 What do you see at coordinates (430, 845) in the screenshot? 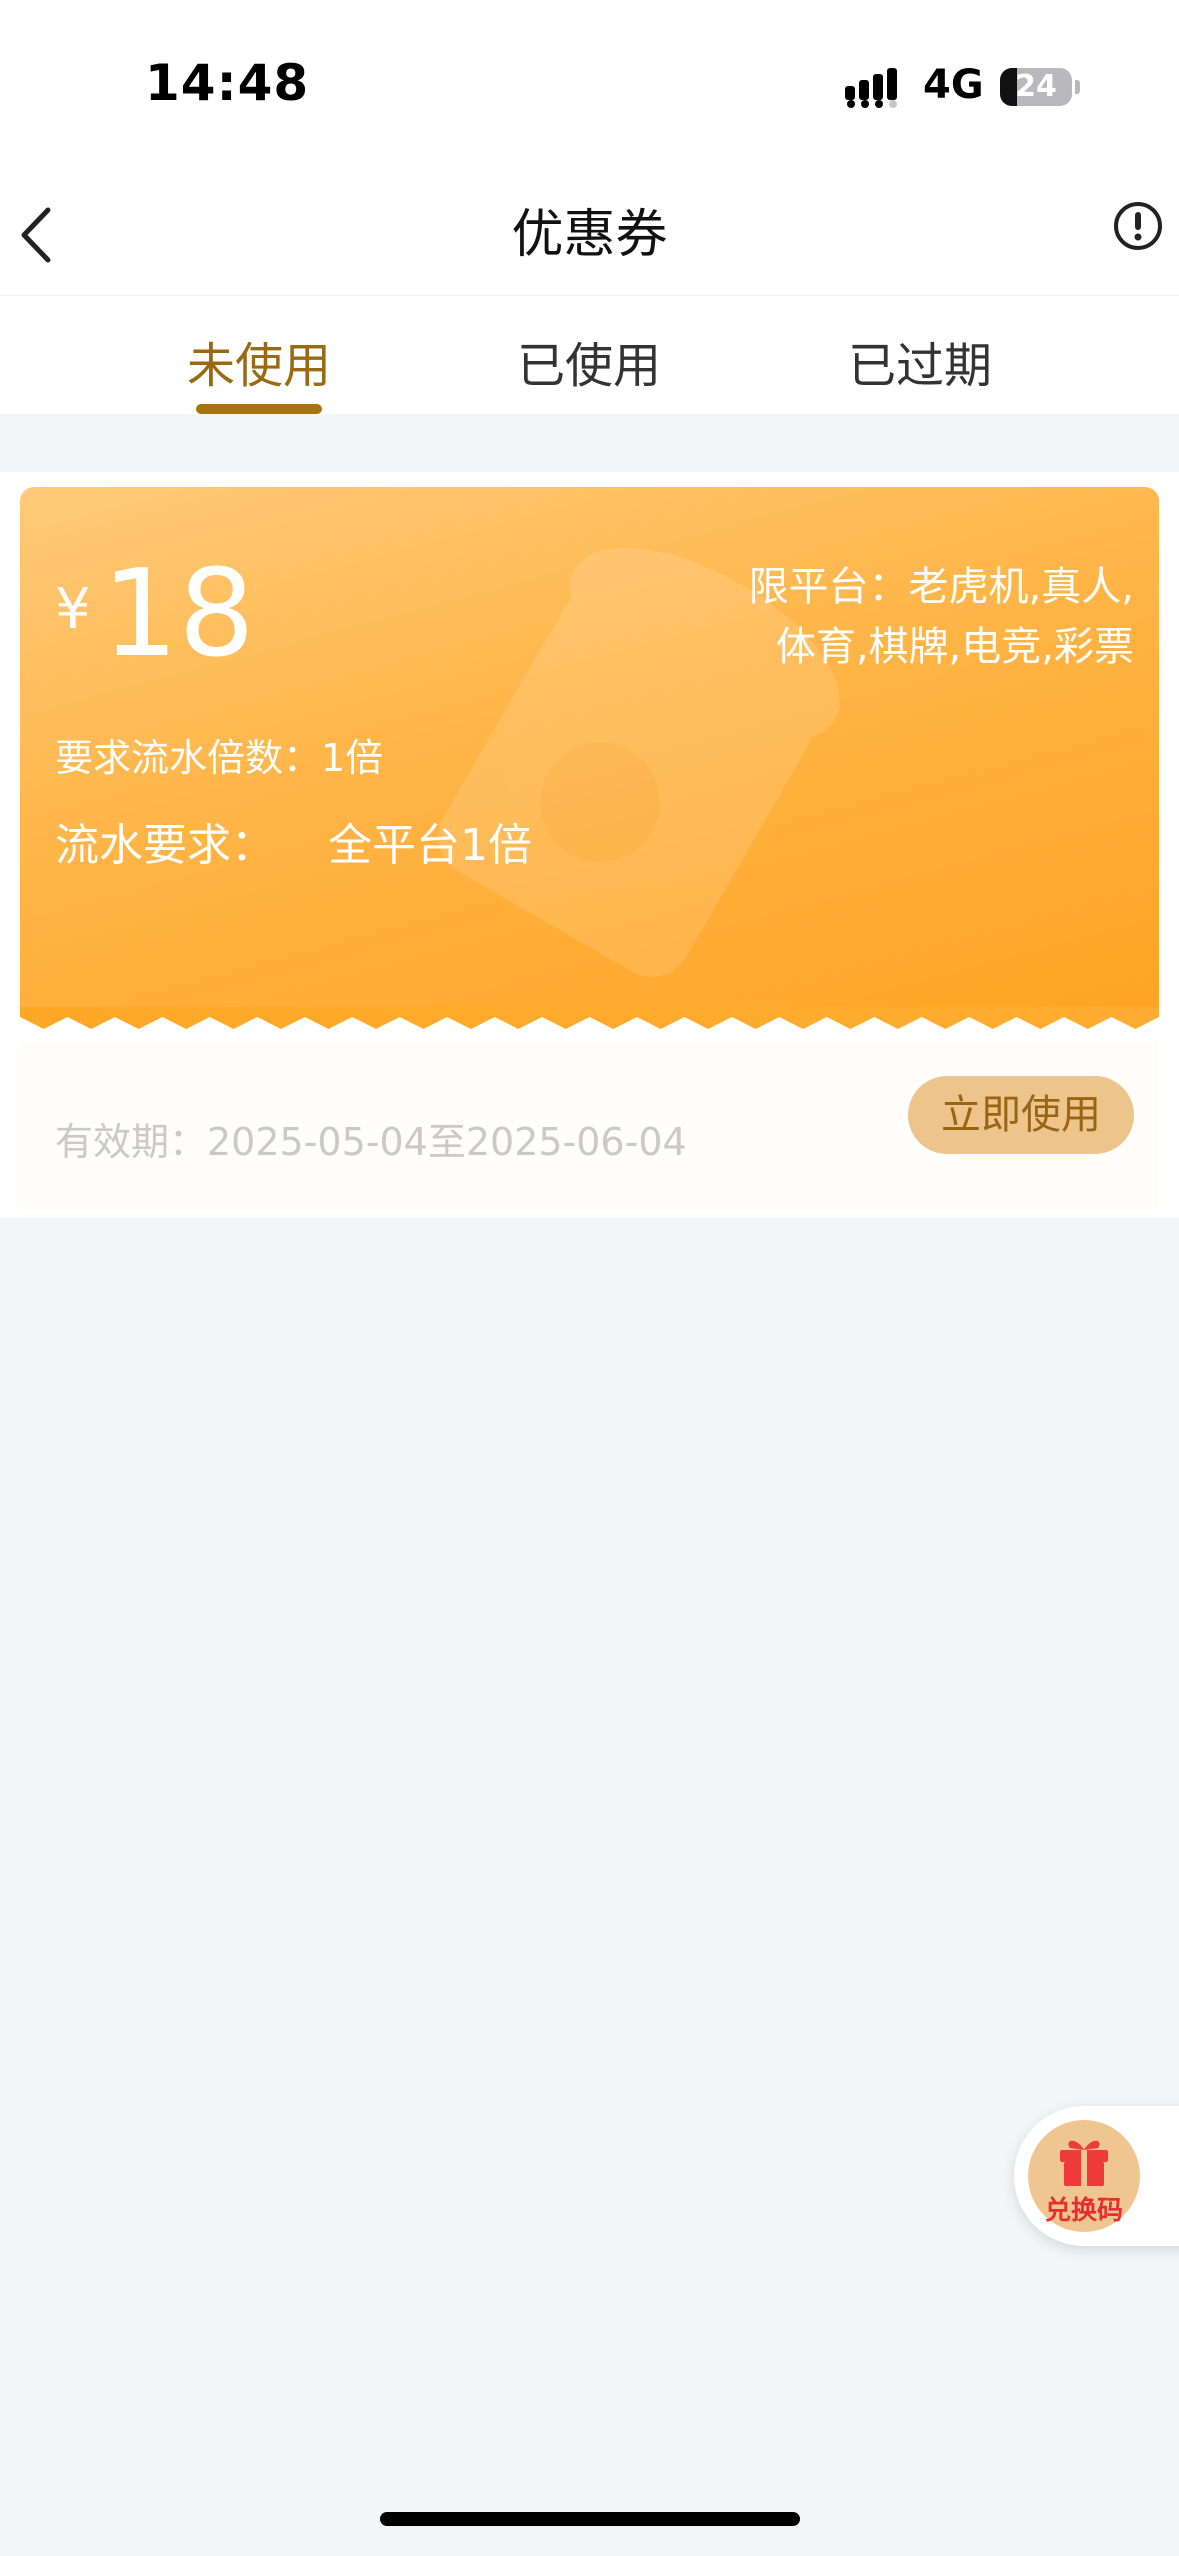
I see `turnover-requirement-value: 全平台1倍` at bounding box center [430, 845].